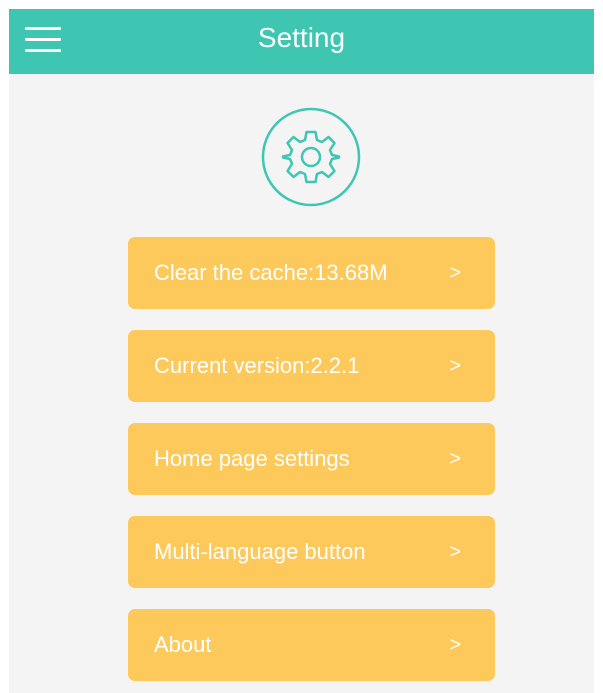 The height and width of the screenshot is (693, 603). Describe the element at coordinates (271, 272) in the screenshot. I see `clear-cache-label: Clear the cache:13.68M` at that location.